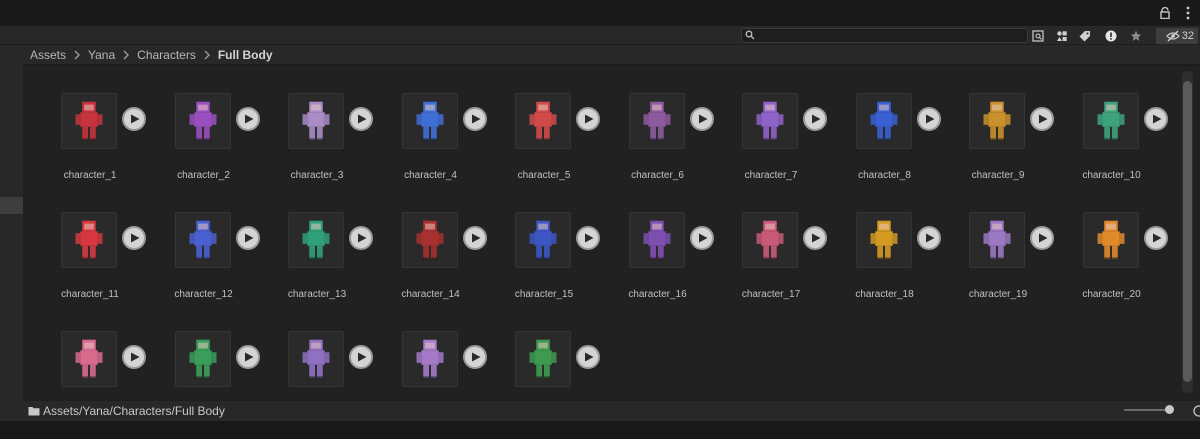  I want to click on asset-item: character_24, so click(443, 365).